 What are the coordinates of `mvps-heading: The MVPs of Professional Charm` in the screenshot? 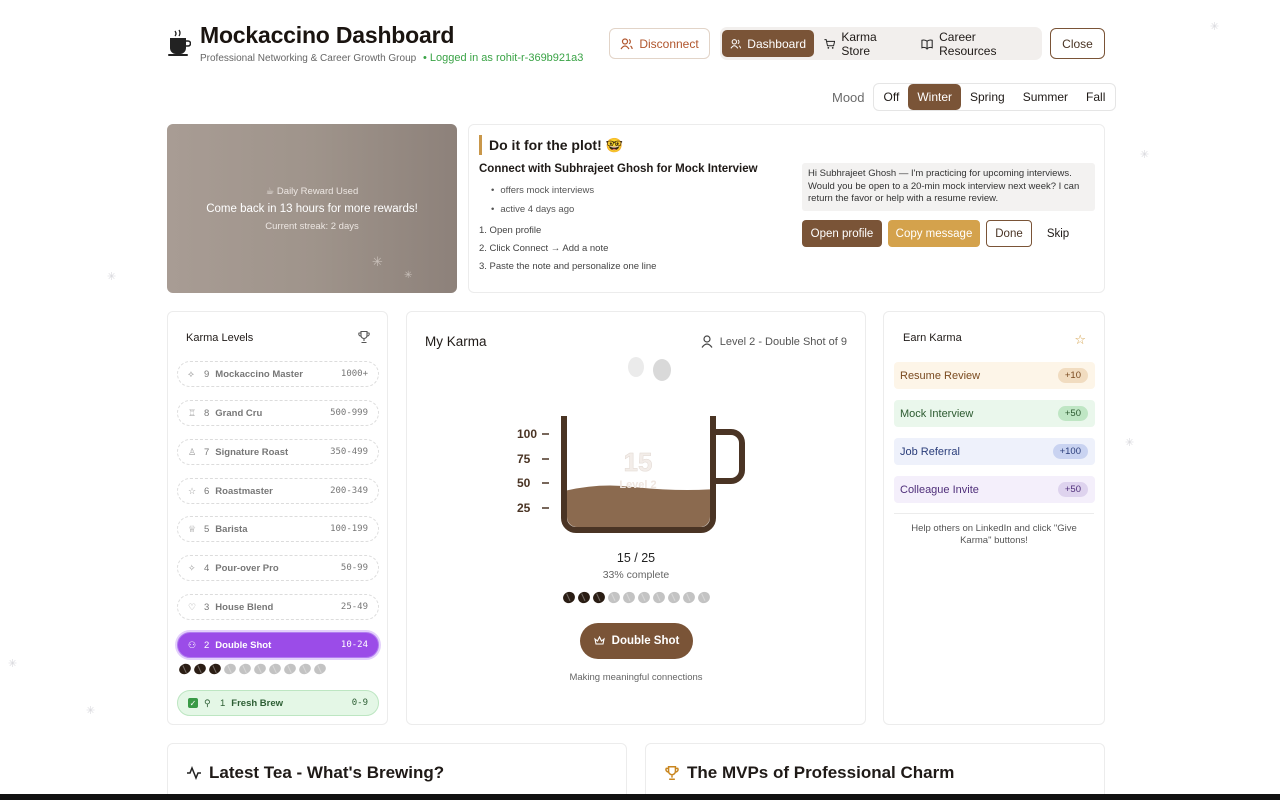 It's located at (809, 773).